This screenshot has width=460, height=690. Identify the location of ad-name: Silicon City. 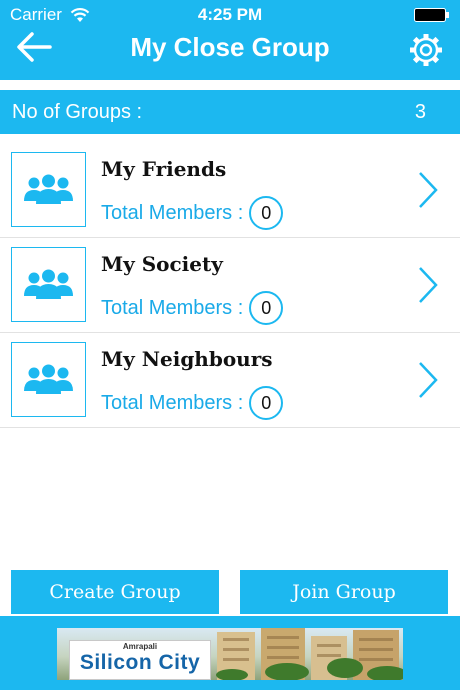
(140, 662).